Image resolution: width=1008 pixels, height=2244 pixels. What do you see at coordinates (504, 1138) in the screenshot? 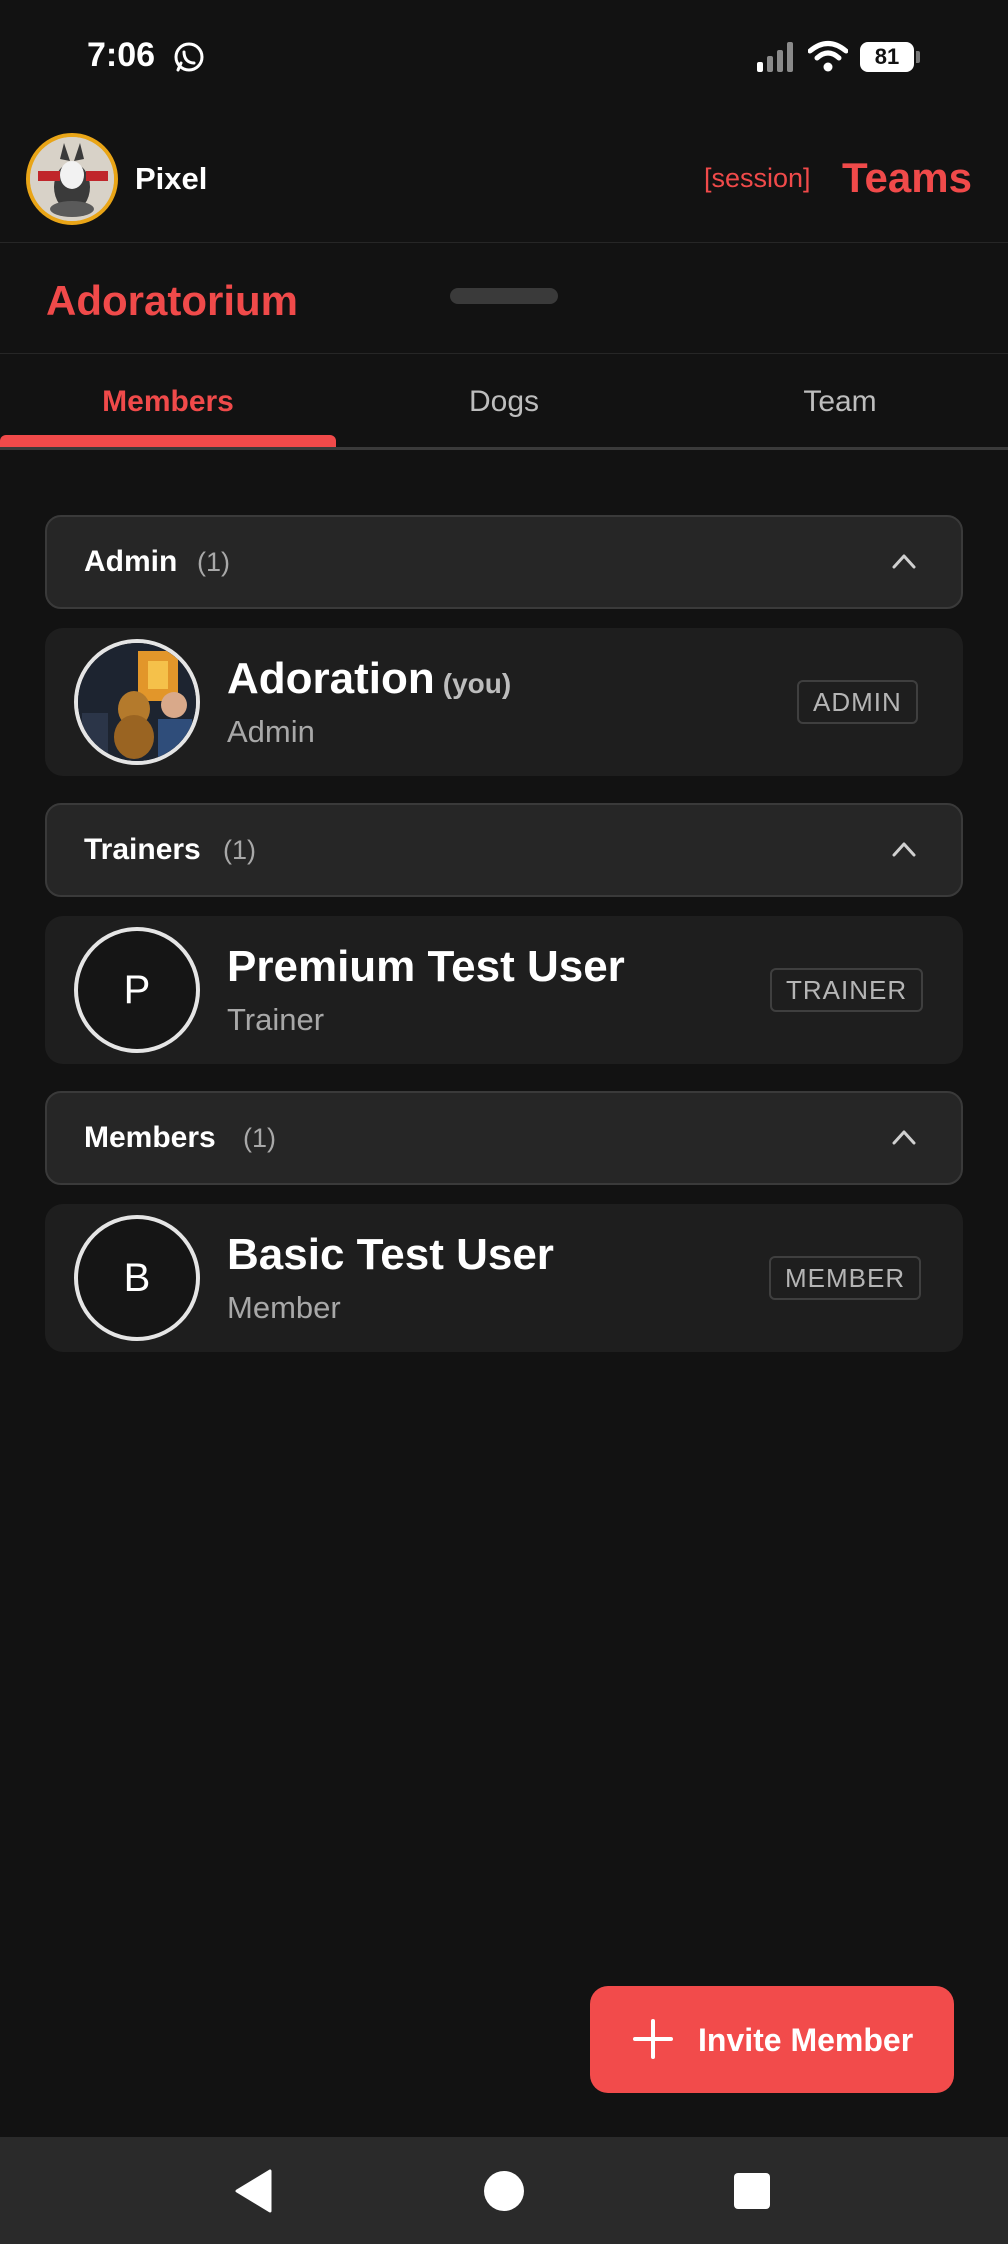
I see `section-header-members: Members (1)` at bounding box center [504, 1138].